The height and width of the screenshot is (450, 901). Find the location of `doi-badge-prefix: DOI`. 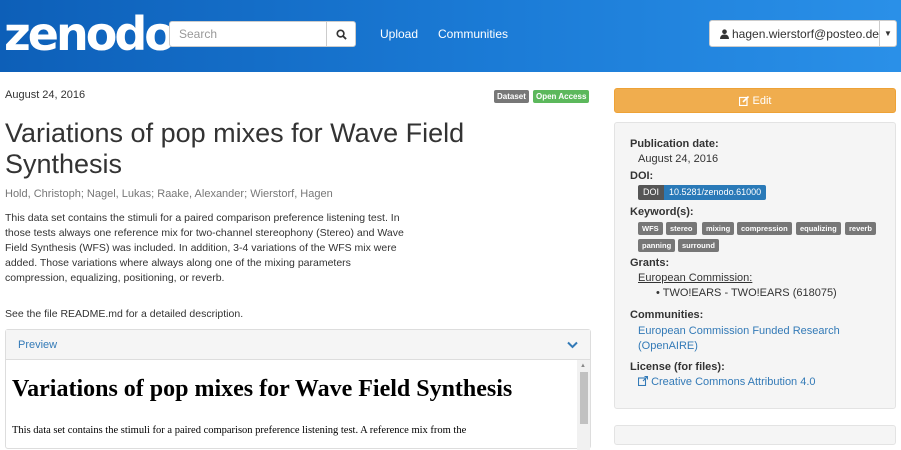

doi-badge-prefix: DOI is located at coordinates (651, 192).